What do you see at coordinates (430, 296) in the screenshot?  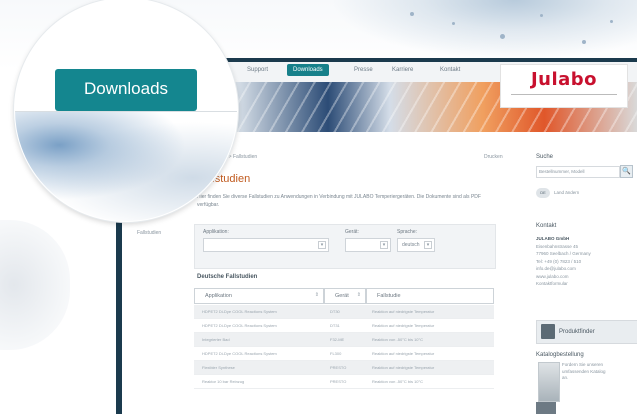 I see `column-header-fallstudie: Fallstudie` at bounding box center [430, 296].